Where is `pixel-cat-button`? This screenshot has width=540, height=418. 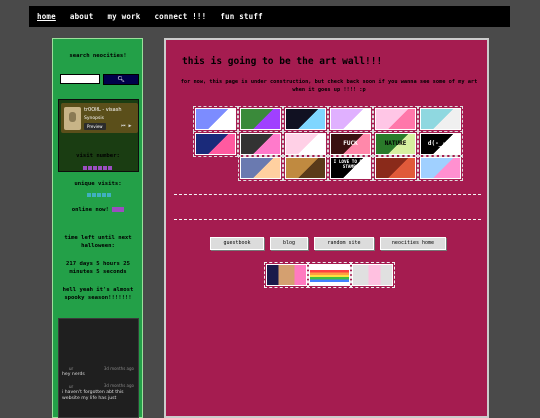 pixel-cat-button is located at coordinates (372, 275).